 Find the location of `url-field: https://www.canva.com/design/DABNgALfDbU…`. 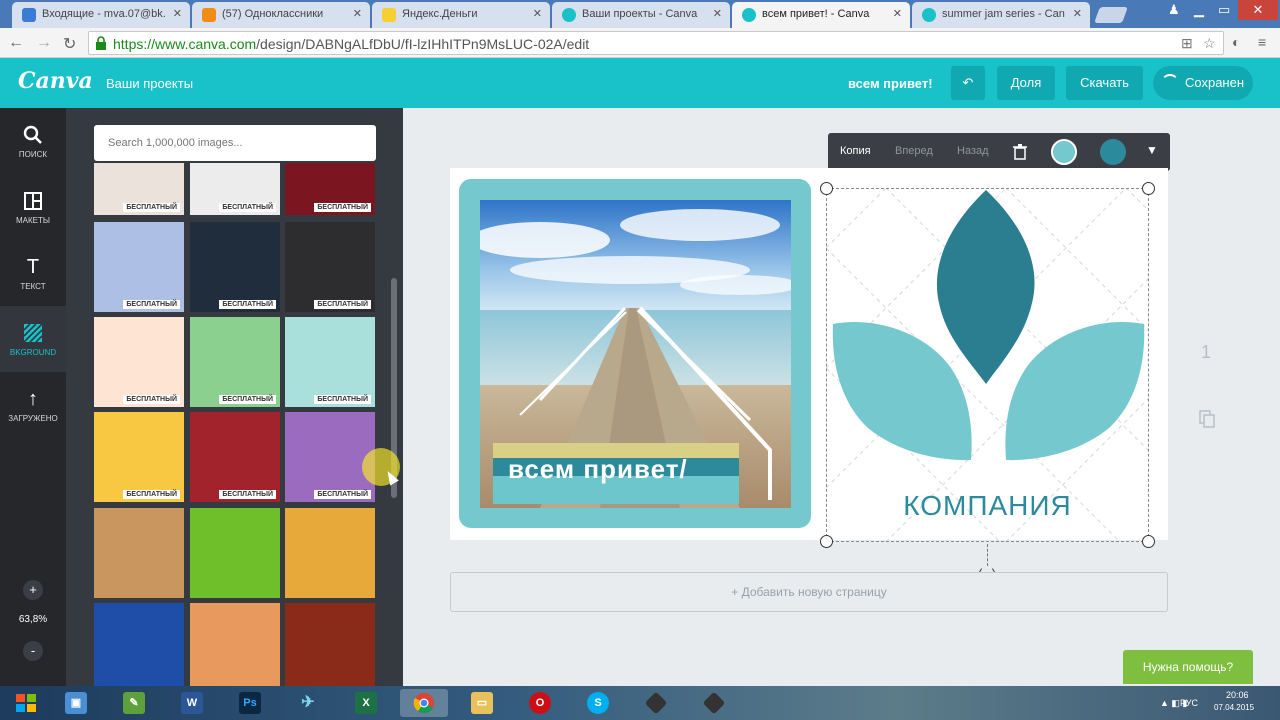

url-field: https://www.canva.com/design/DABNgALfDbU… is located at coordinates (656, 43).